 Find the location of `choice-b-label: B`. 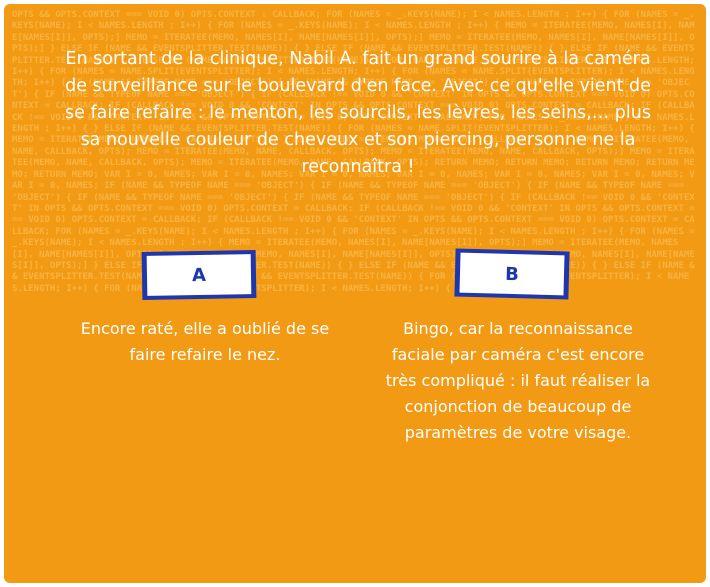

choice-b-label: B is located at coordinates (512, 274).